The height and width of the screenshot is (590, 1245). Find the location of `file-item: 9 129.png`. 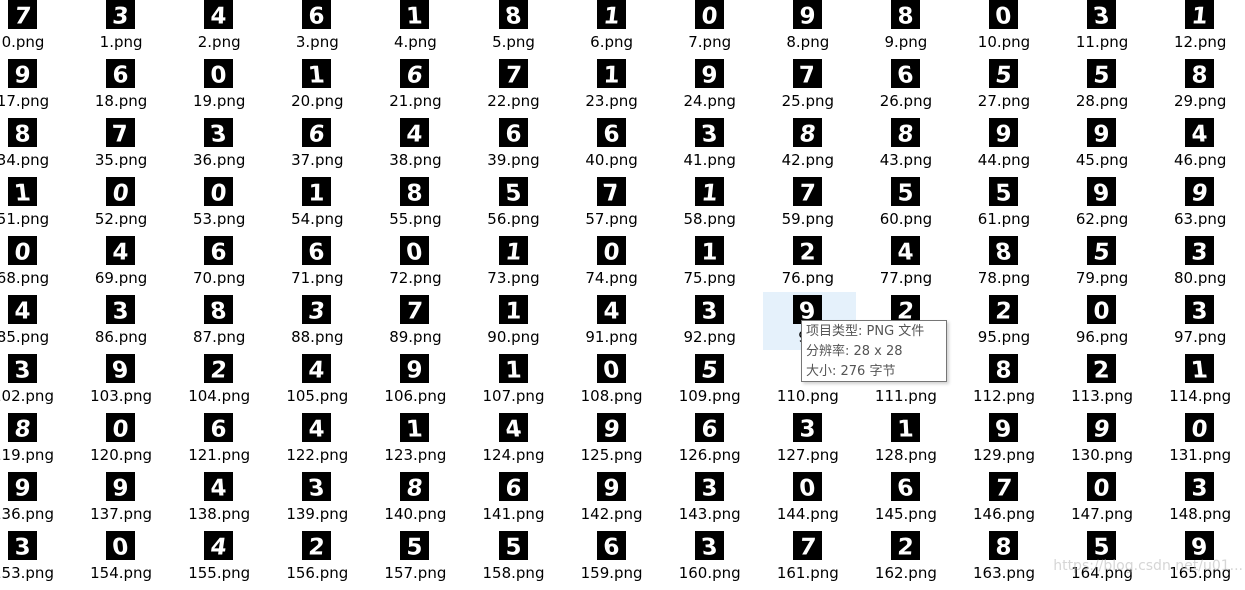

file-item: 9 129.png is located at coordinates (1004, 442).